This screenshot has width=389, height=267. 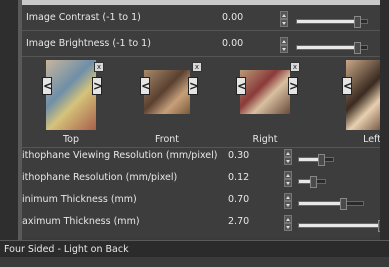 What do you see at coordinates (205, 45) in the screenshot?
I see `brightness-row: Image Brightness (-1 to 1) 0.00` at bounding box center [205, 45].